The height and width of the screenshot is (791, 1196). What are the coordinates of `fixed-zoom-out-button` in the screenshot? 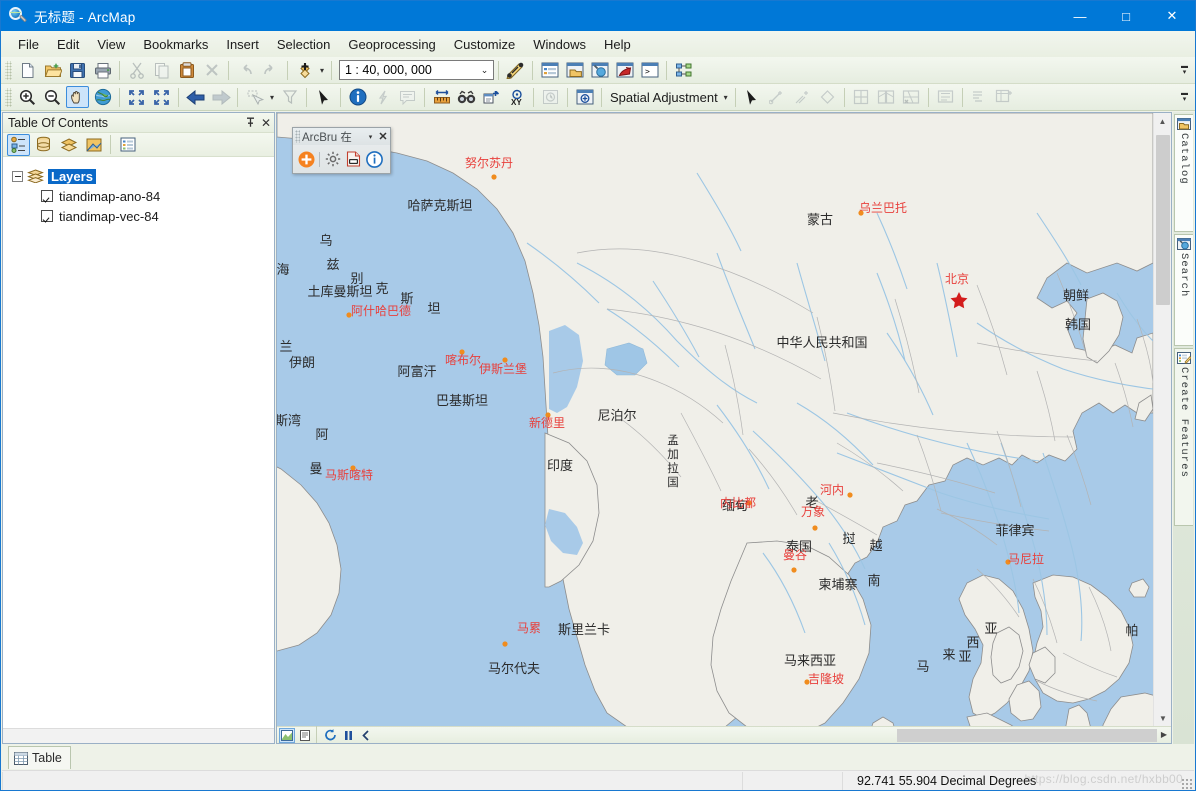 It's located at (161, 97).